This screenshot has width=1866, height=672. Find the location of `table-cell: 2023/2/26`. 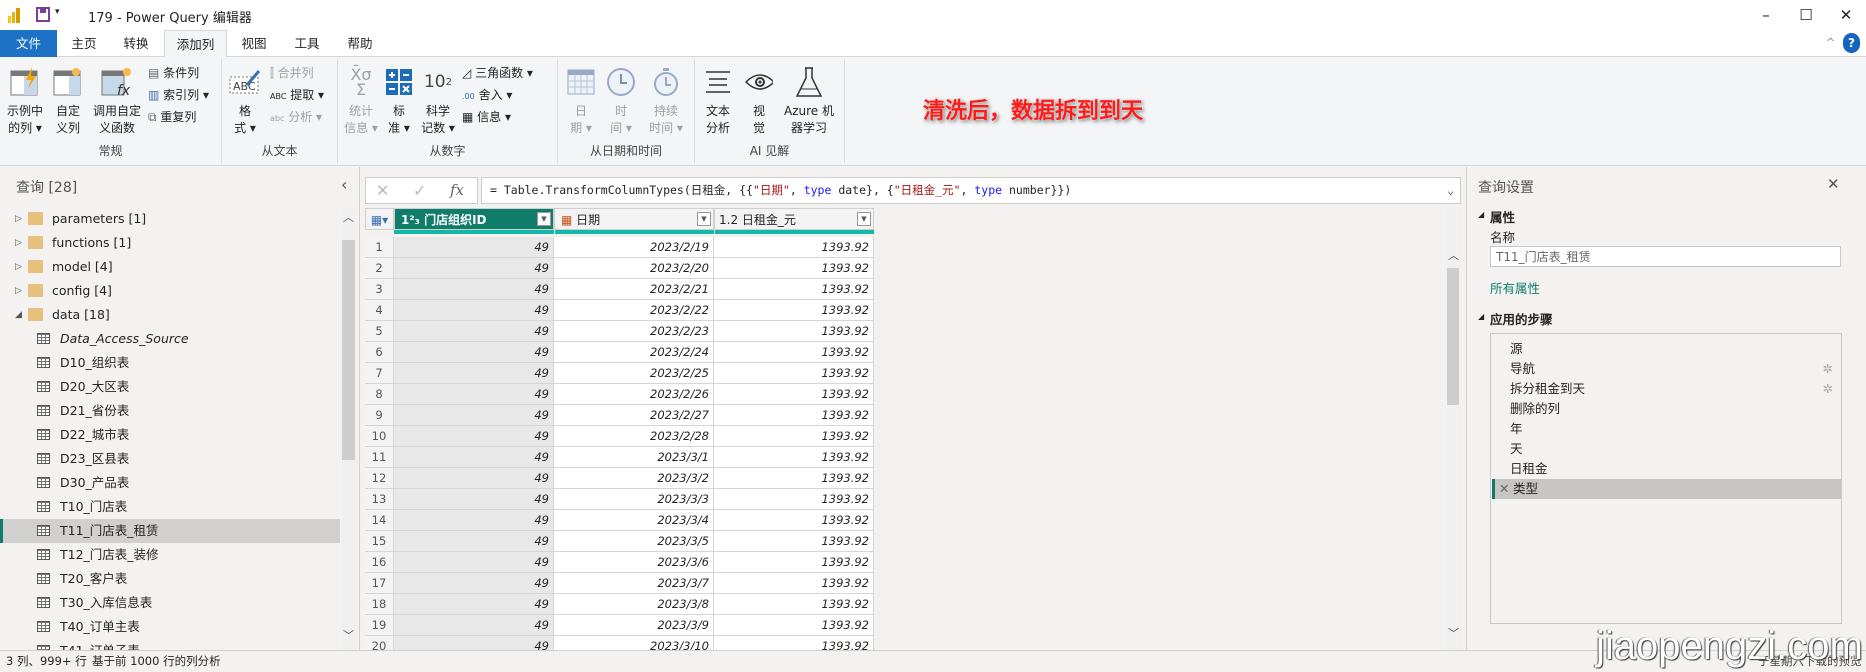

table-cell: 2023/2/26 is located at coordinates (634, 394).